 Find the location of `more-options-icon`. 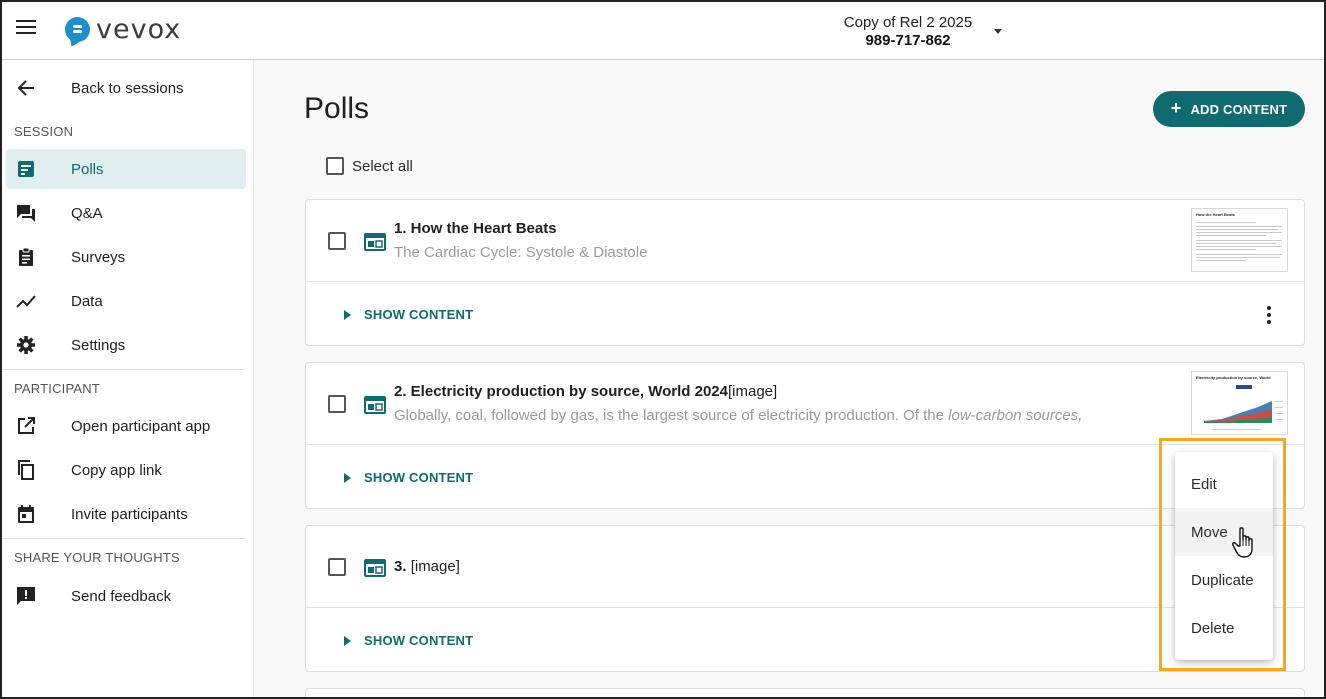

more-options-icon is located at coordinates (1269, 317).